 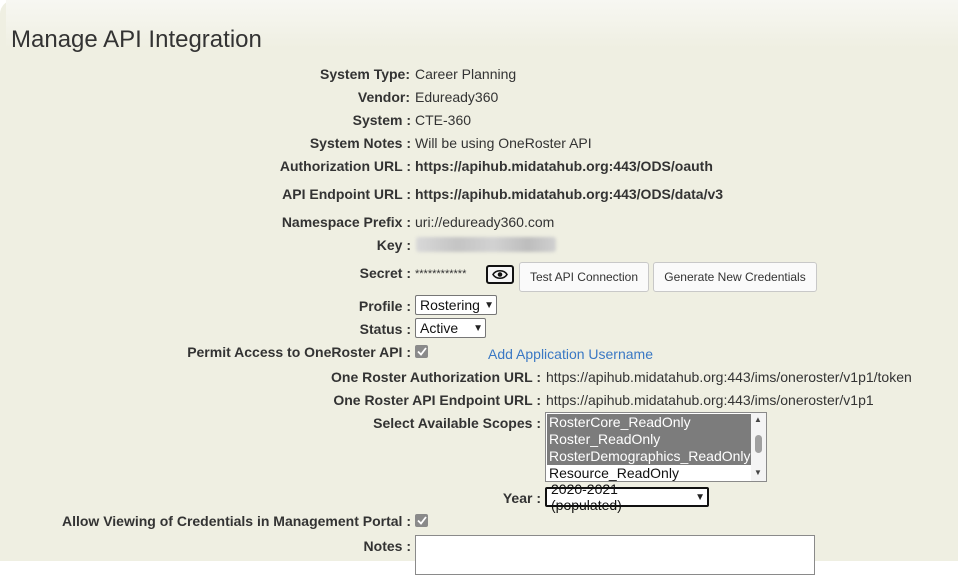 What do you see at coordinates (441, 274) in the screenshot?
I see `secret-value: ************` at bounding box center [441, 274].